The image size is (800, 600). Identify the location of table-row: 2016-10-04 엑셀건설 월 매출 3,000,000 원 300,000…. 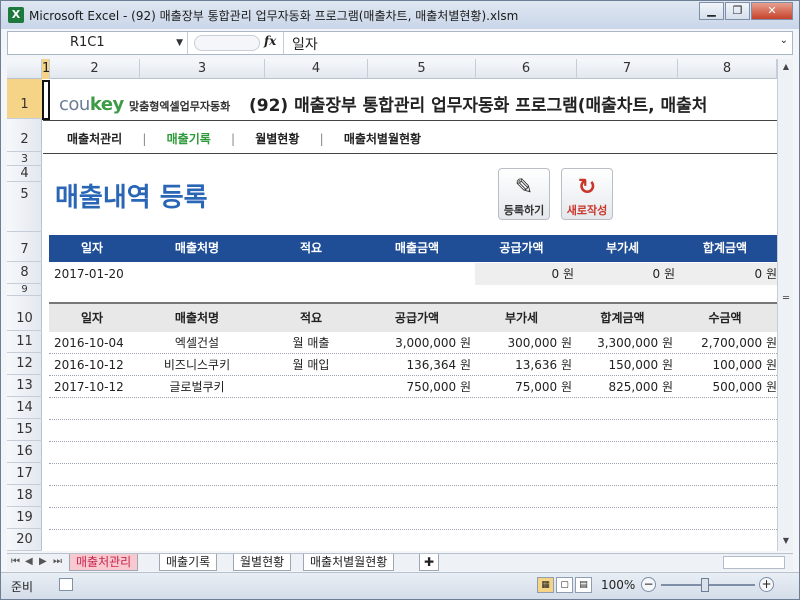
(413, 343).